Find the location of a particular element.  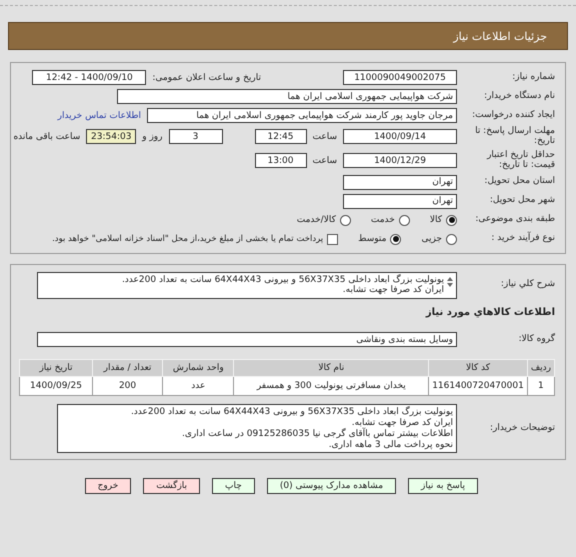

contact-link: اطلاعات تماس خریدار is located at coordinates (99, 115).